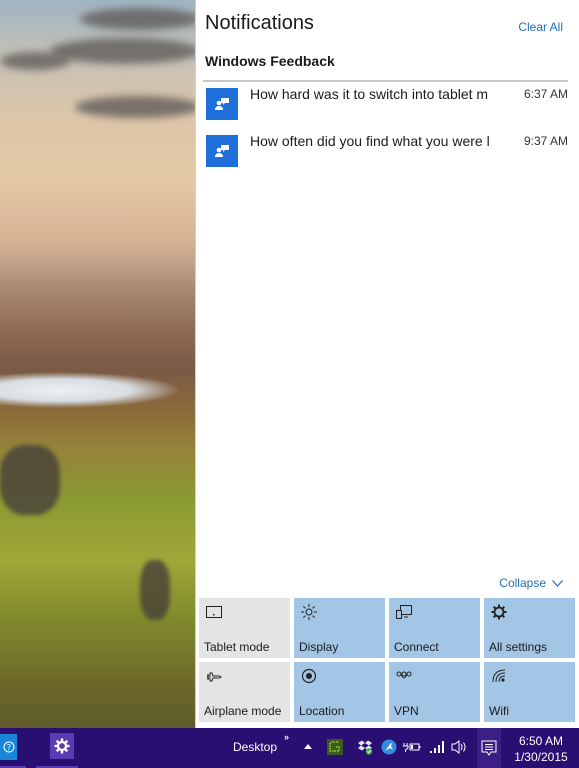 This screenshot has height=768, width=579. What do you see at coordinates (339, 692) in the screenshot?
I see `quick-action-location: Location` at bounding box center [339, 692].